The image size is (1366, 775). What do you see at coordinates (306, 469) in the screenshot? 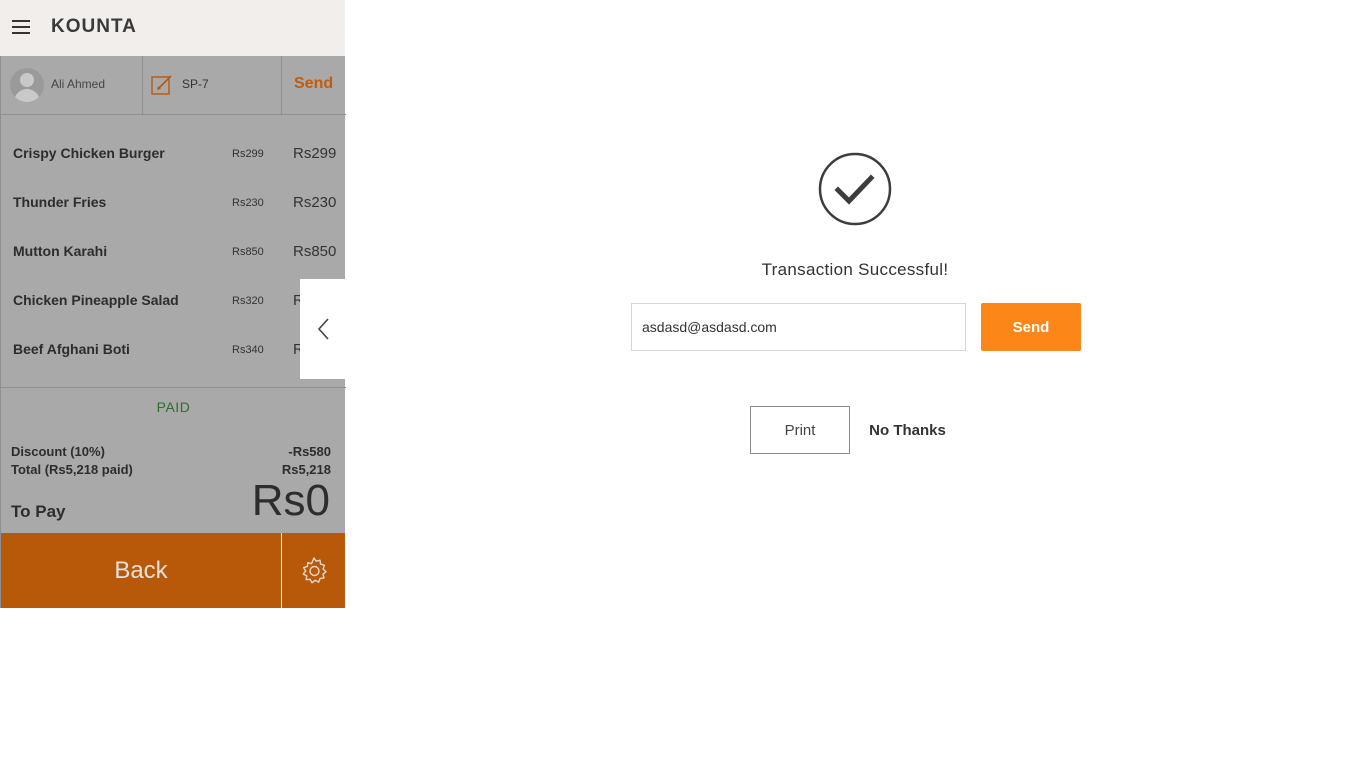
I see `total-value: Rs5,218` at bounding box center [306, 469].